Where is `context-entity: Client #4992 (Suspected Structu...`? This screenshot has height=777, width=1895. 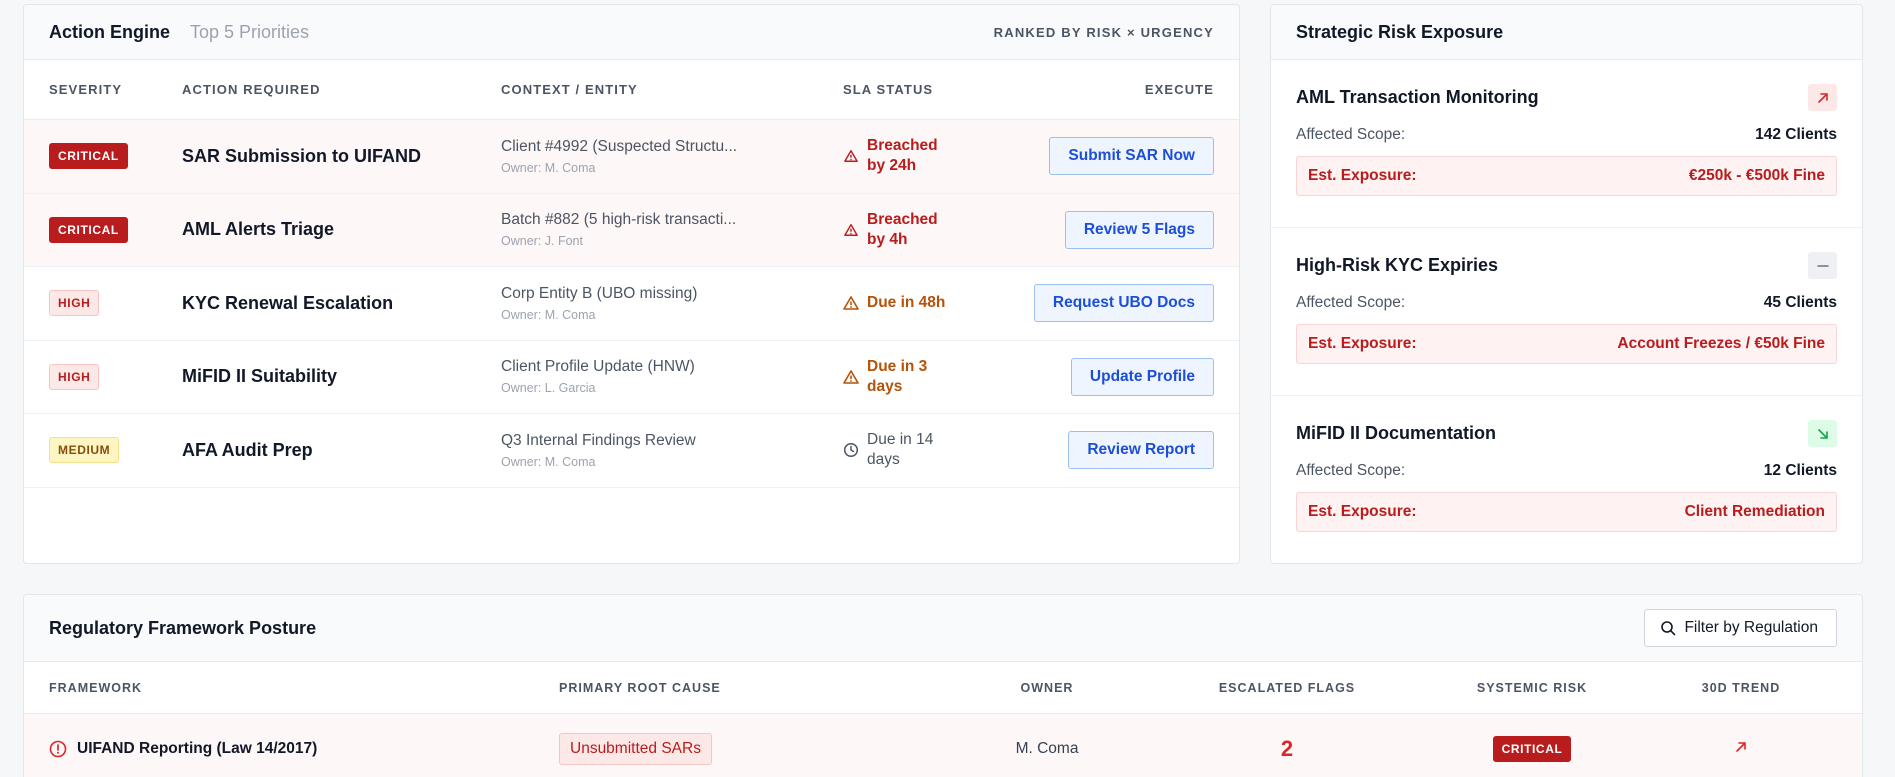
context-entity: Client #4992 (Suspected Structu... is located at coordinates (619, 146).